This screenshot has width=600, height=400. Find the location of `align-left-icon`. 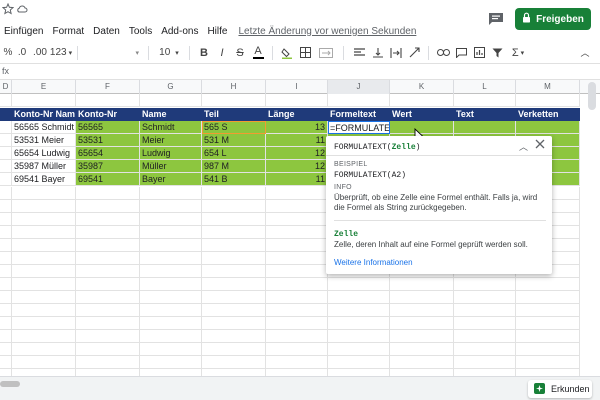

align-left-icon is located at coordinates (359, 53).